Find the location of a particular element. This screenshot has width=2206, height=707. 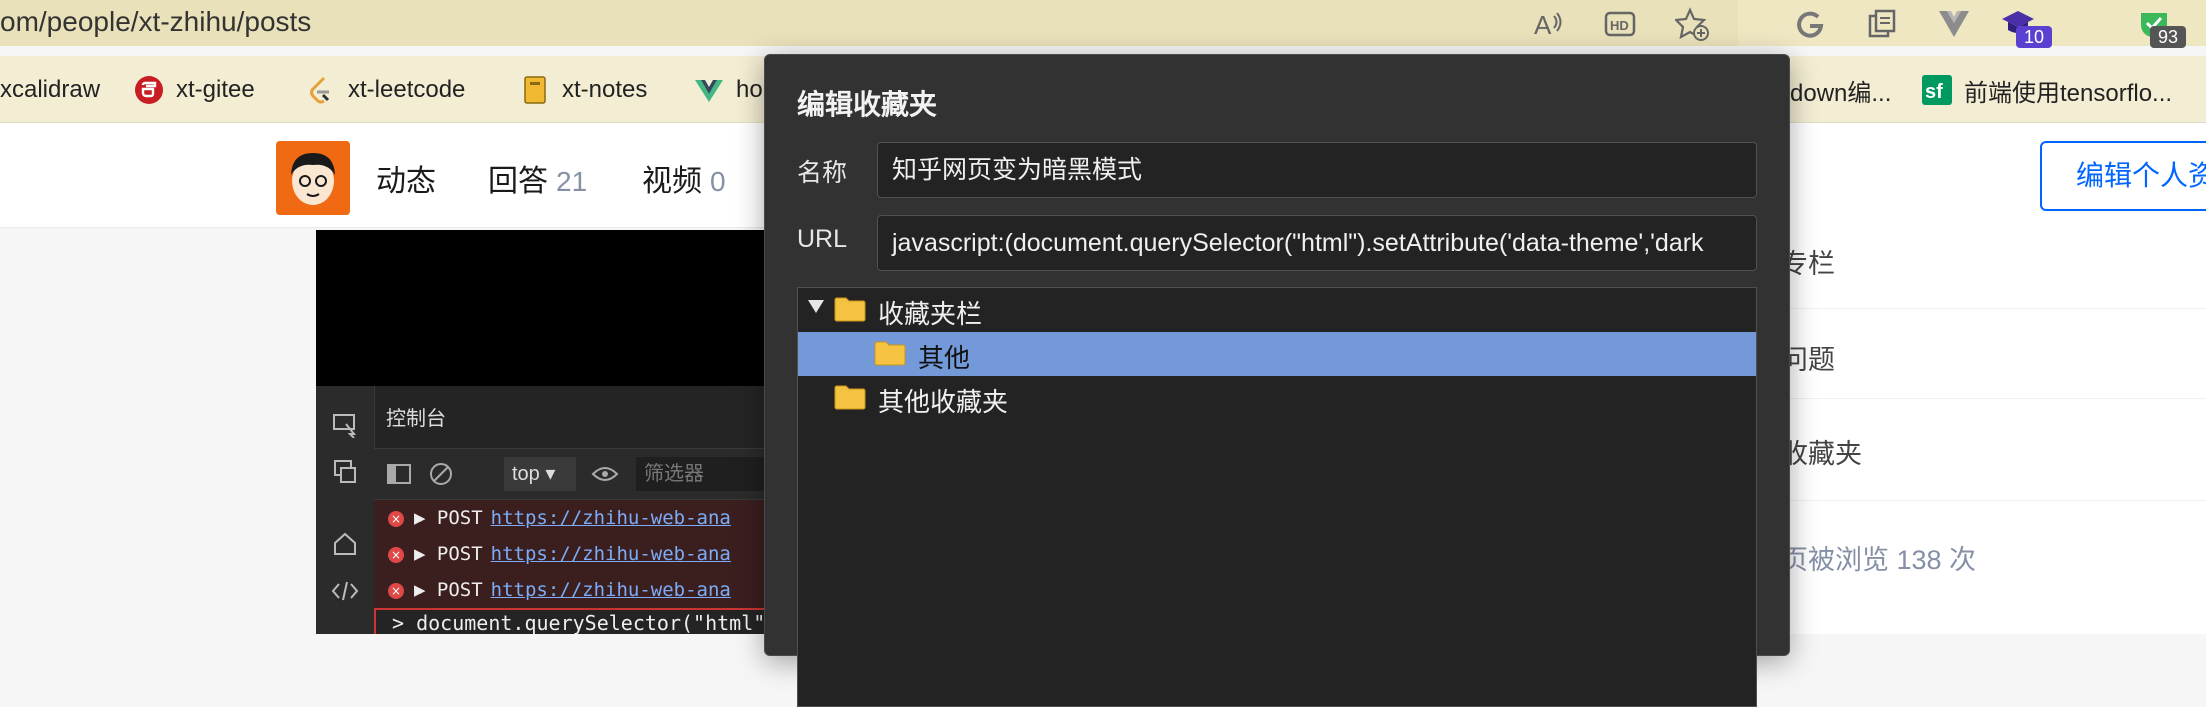

folder-label: 收藏夹栏 is located at coordinates (930, 314).